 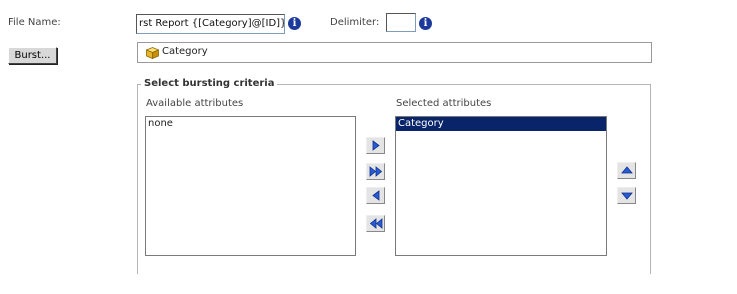 I want to click on cube-icon, so click(x=152, y=53).